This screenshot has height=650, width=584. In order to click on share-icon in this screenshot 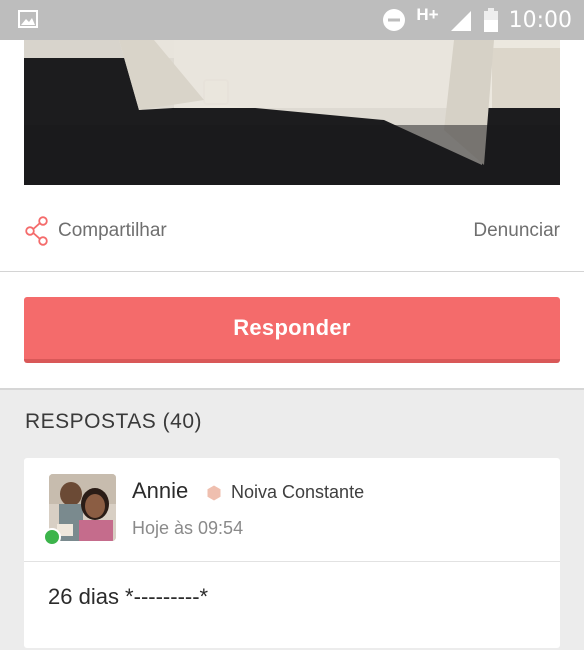, I will do `click(36, 231)`.